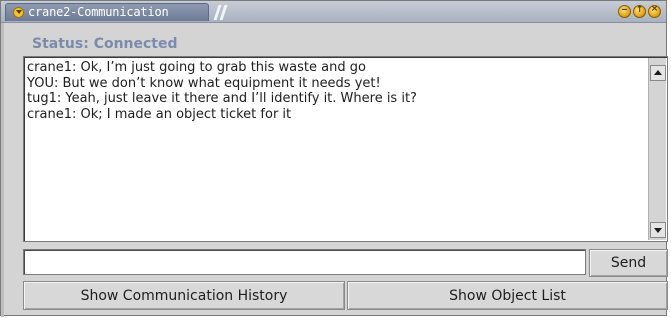 The height and width of the screenshot is (318, 671). What do you see at coordinates (304, 262) in the screenshot?
I see `message-input` at bounding box center [304, 262].